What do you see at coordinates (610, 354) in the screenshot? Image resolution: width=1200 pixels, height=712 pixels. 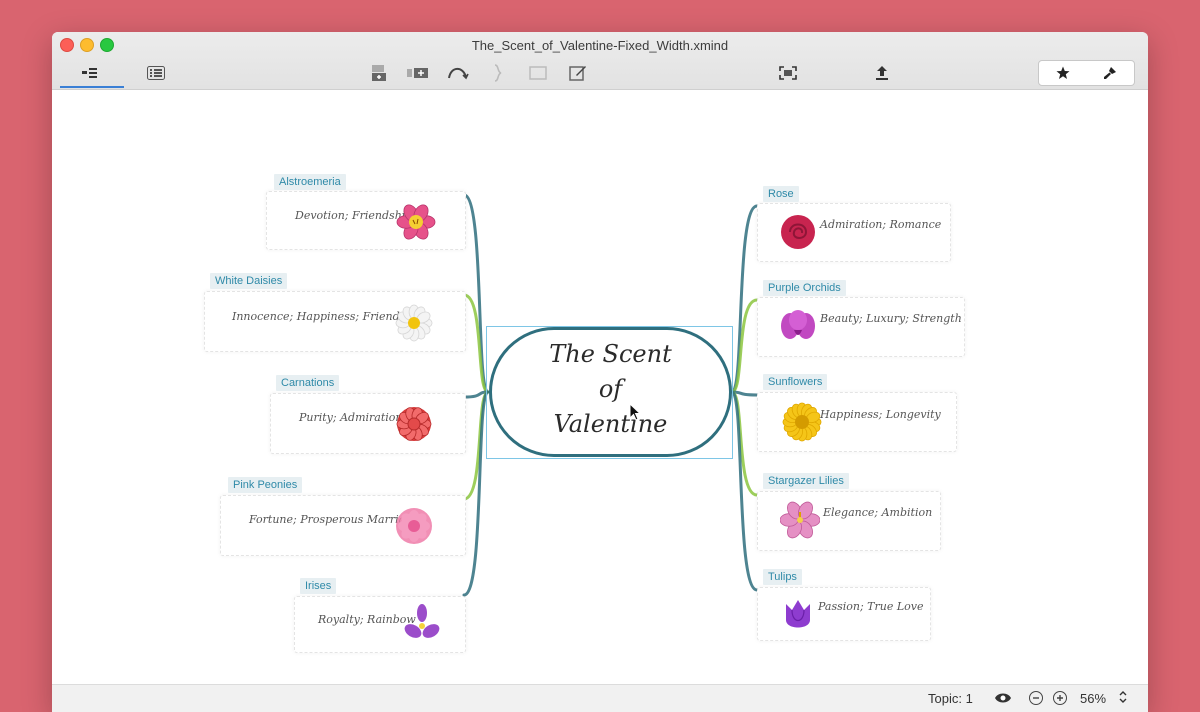 I see `central-topic-line-1: The Scent` at bounding box center [610, 354].